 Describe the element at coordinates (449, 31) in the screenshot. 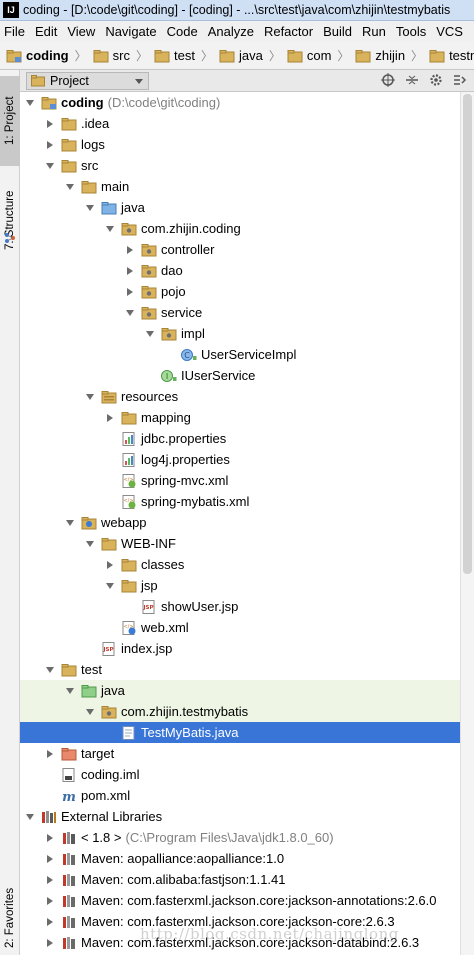

I see `menu-vcs: VCS` at that location.